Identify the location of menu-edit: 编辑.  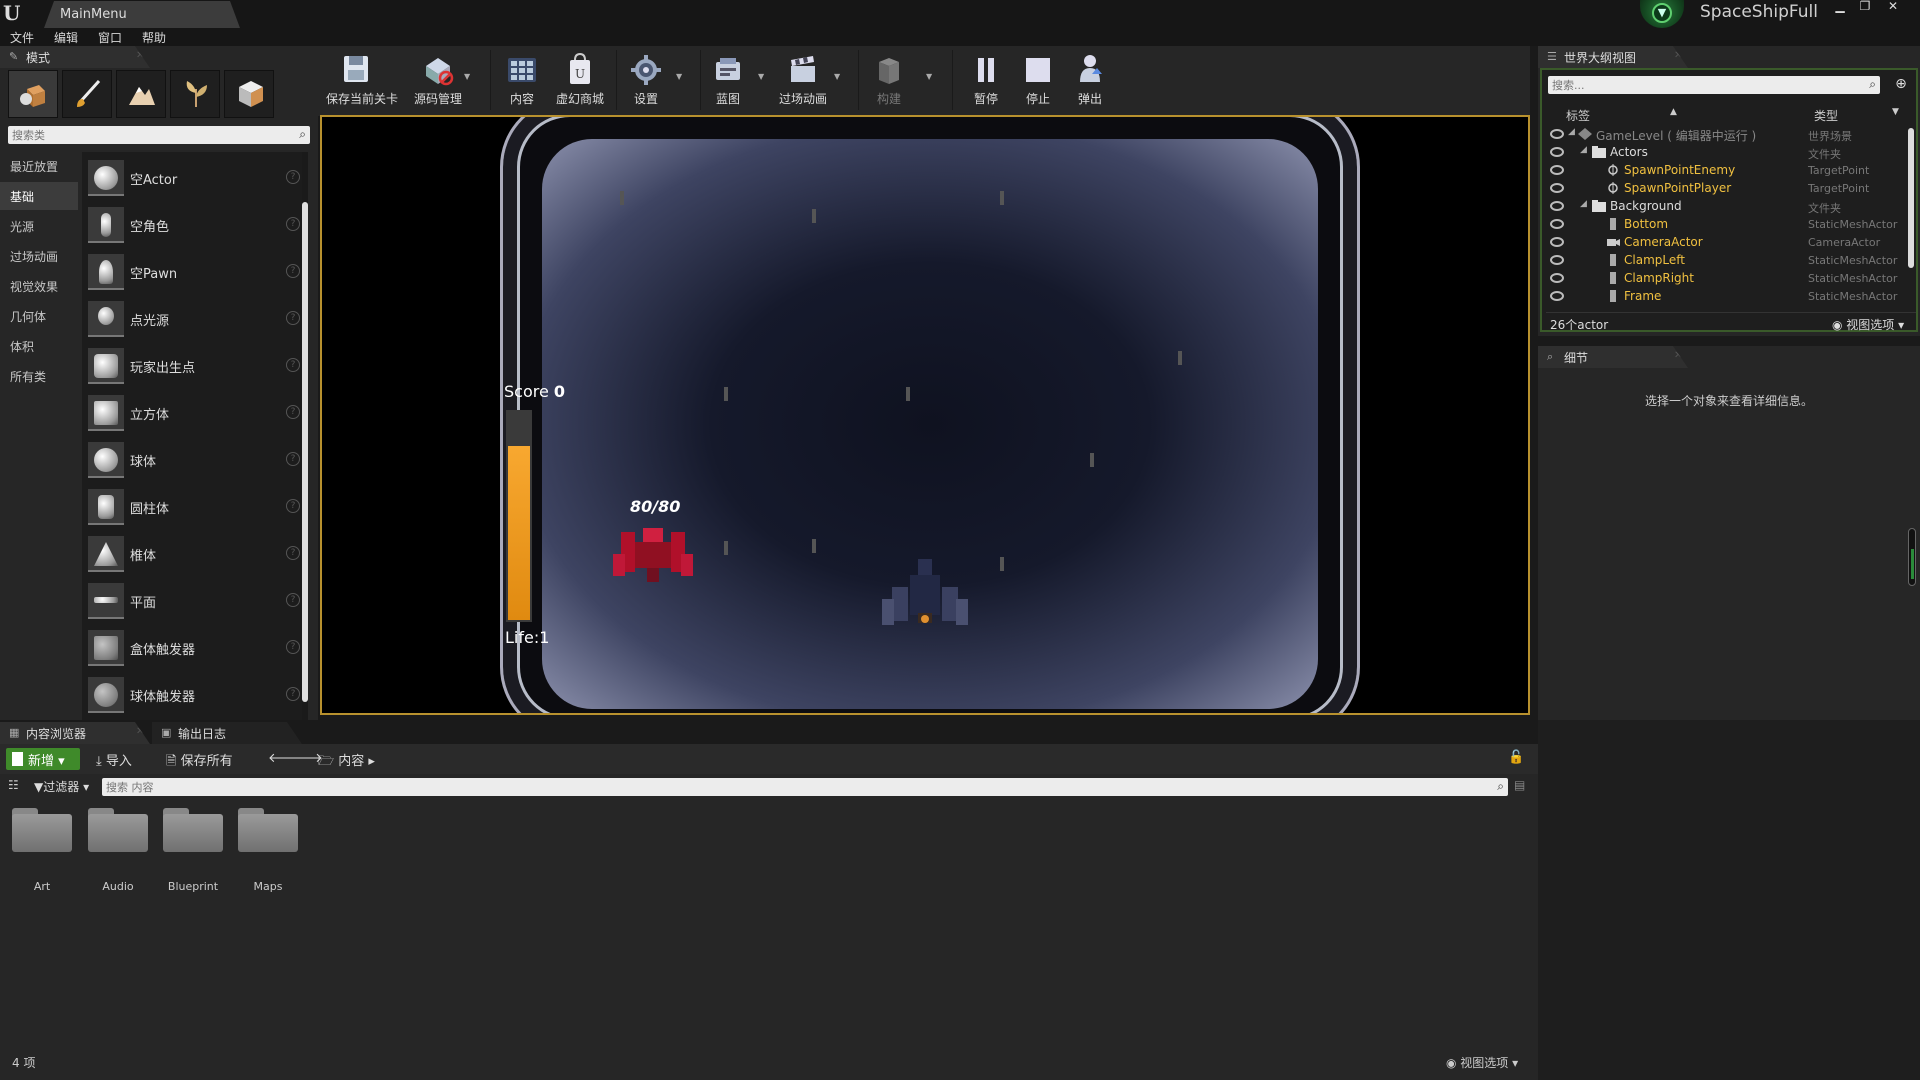
(66, 37).